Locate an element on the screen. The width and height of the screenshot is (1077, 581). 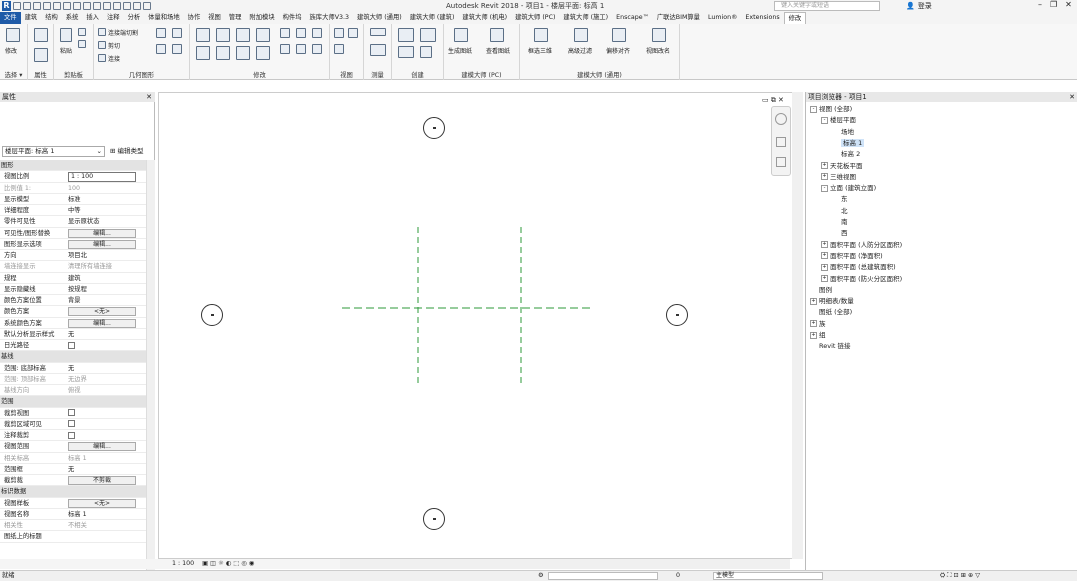
align-icon is located at coordinates (203, 35).